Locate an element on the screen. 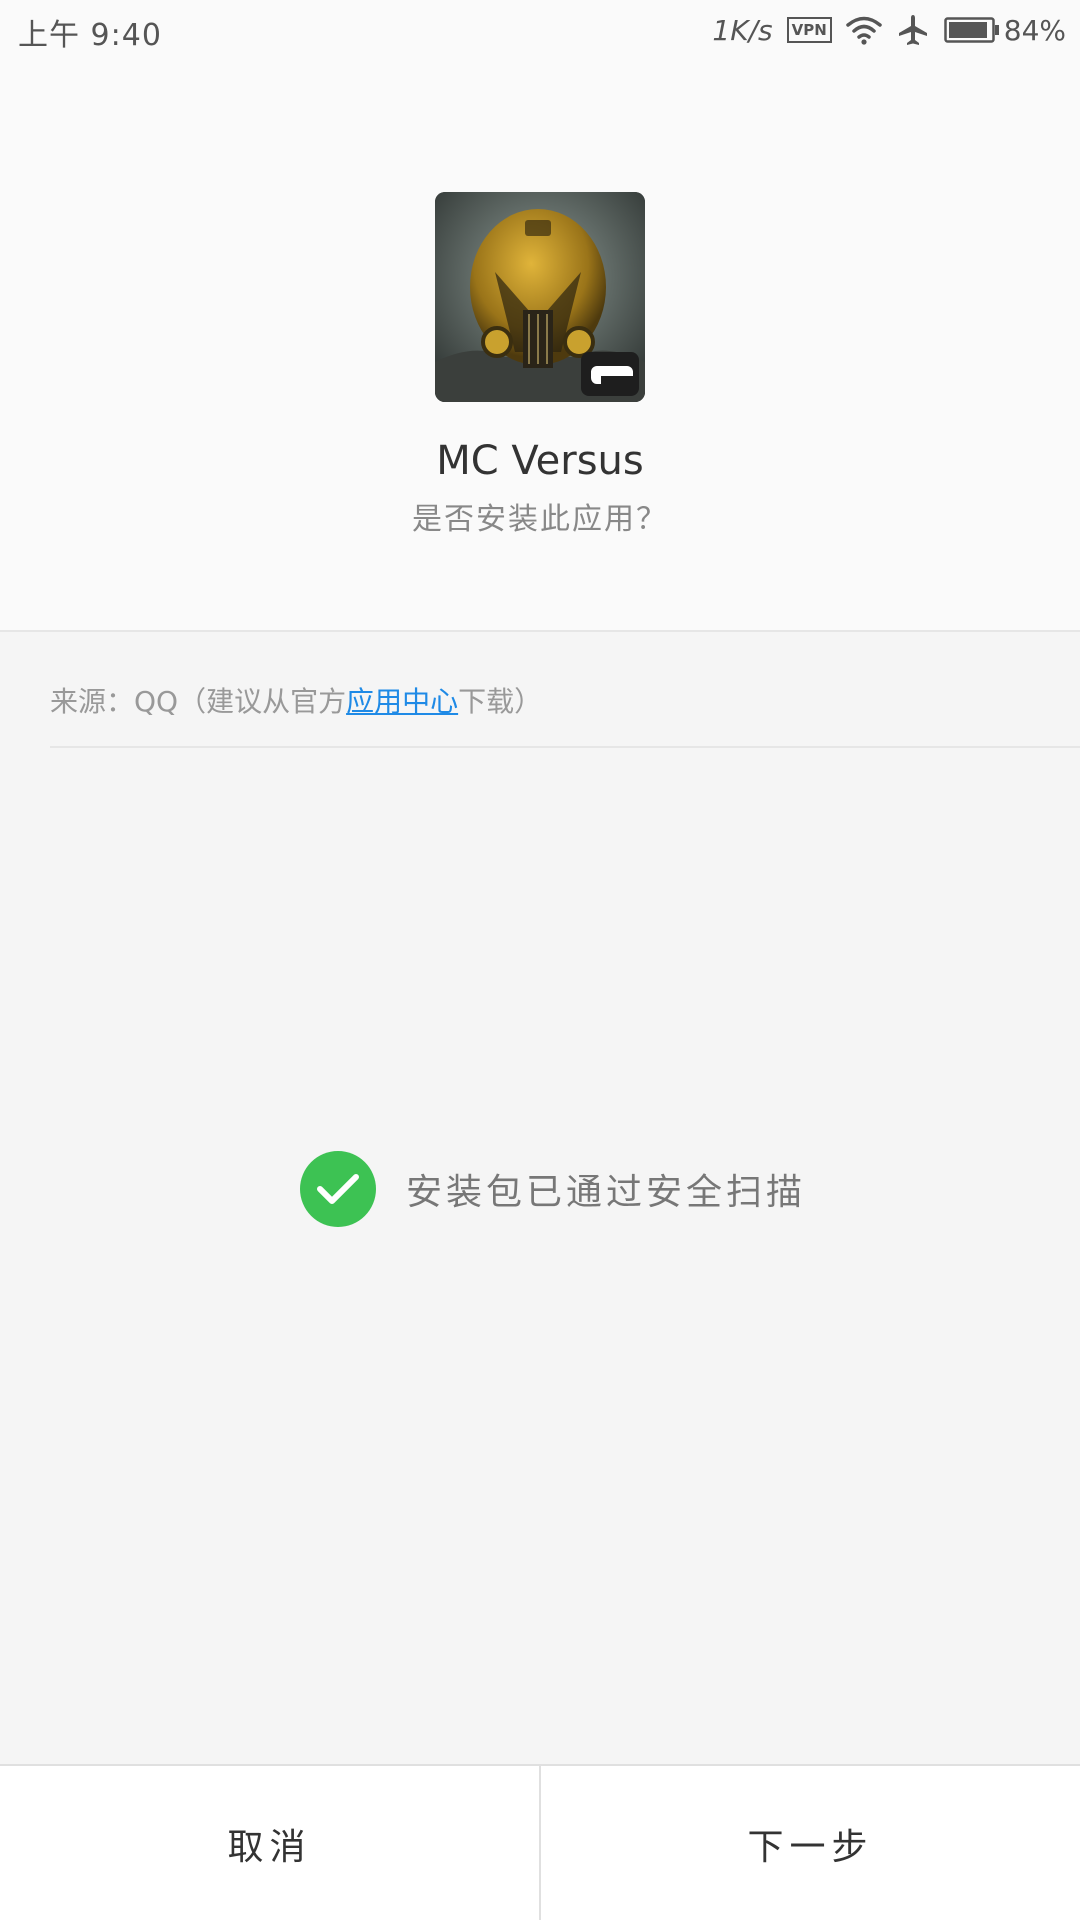  airplane-icon is located at coordinates (912, 30).